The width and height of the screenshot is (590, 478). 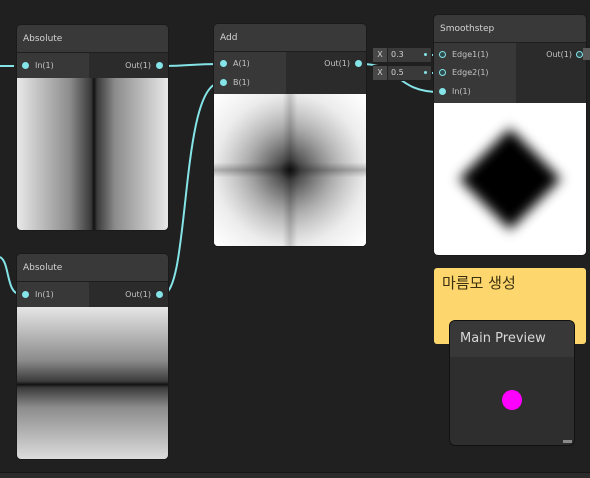 What do you see at coordinates (290, 73) in the screenshot?
I see `node-ports: A(1) B(1) Out(1)` at bounding box center [290, 73].